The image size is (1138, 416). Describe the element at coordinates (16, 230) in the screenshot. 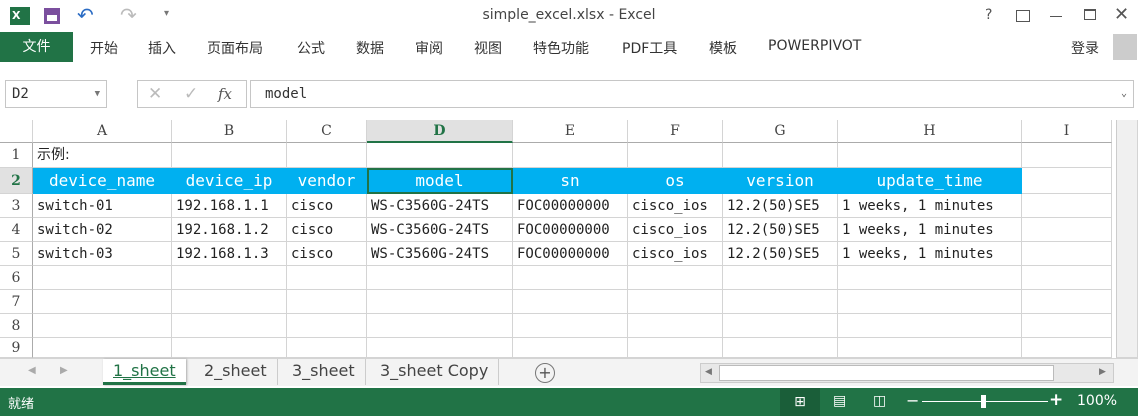

I see `row-header-4: 4` at that location.